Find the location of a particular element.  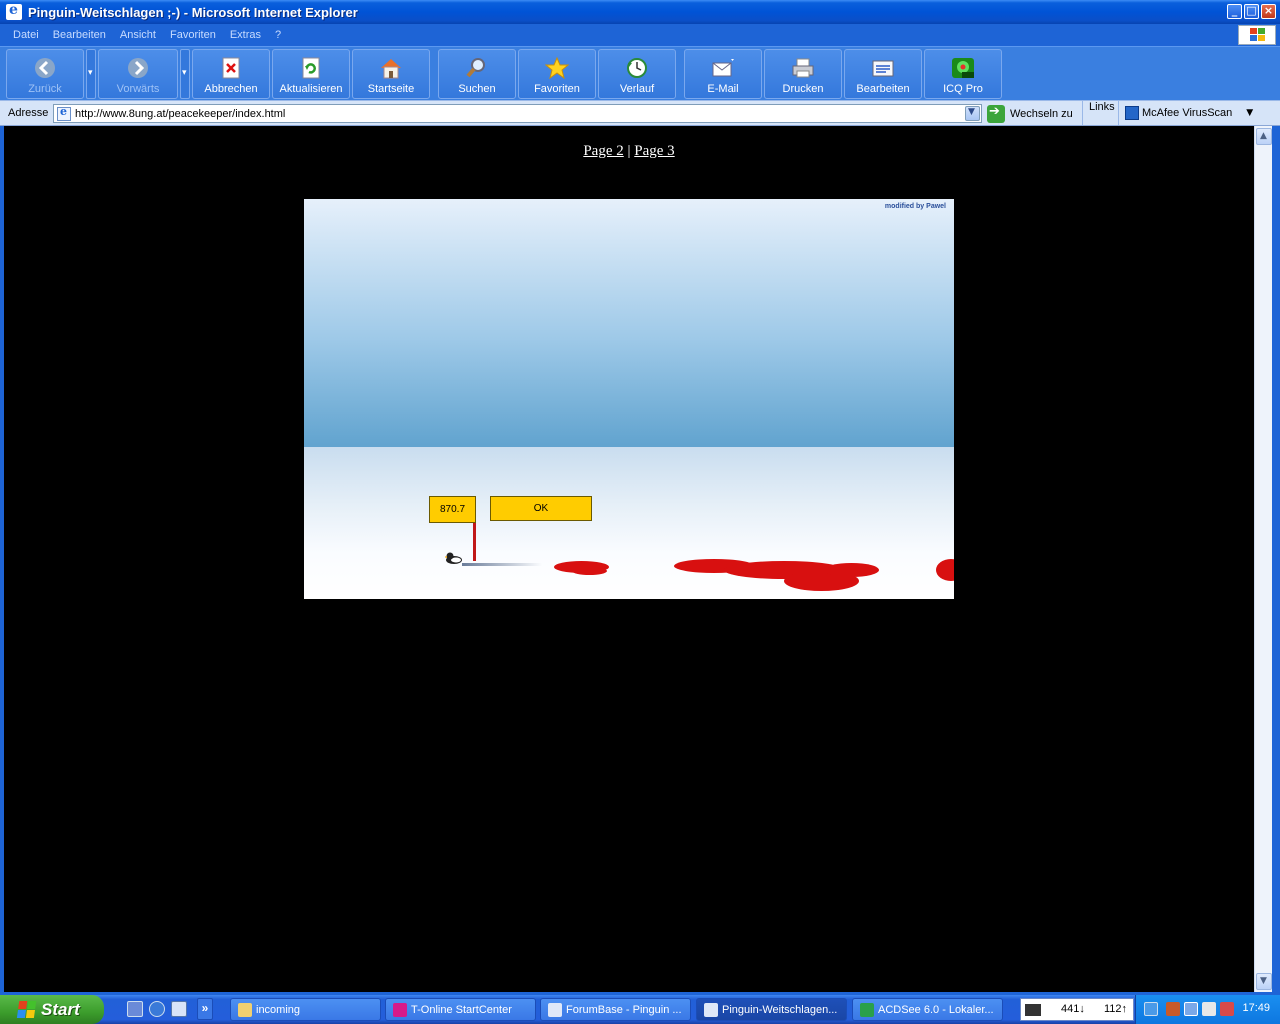

net-up-value: 112↑ is located at coordinates (1116, 1009).